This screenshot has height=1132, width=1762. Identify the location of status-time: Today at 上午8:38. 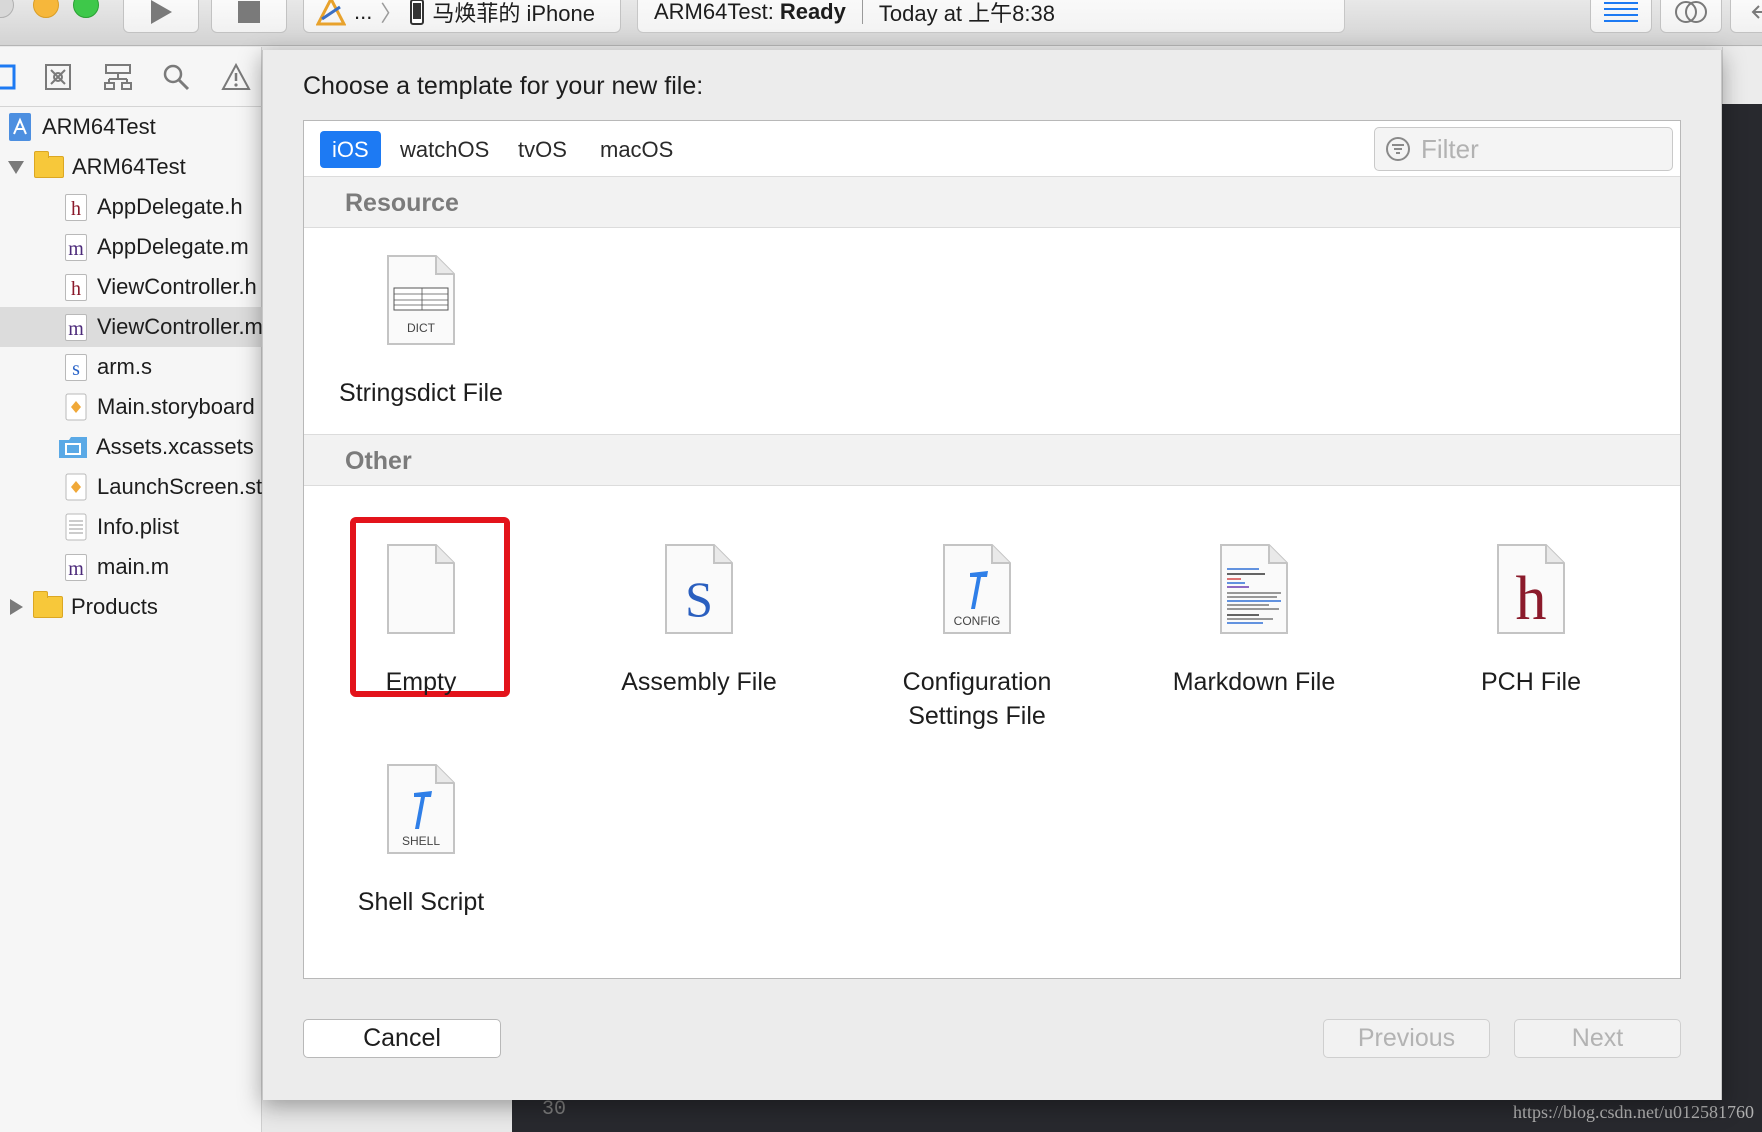
(966, 13).